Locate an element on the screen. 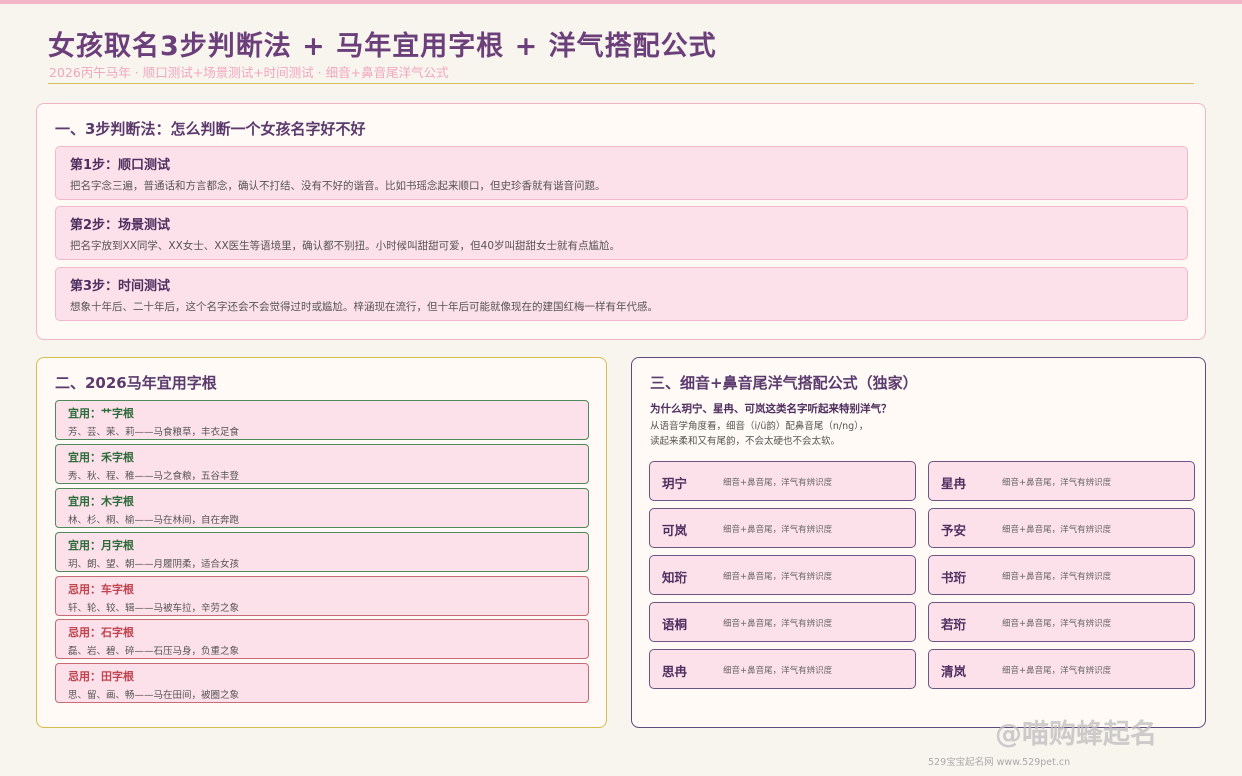  name-card: 可岚 细音+鼻音尾，洋气有辨识度 is located at coordinates (782, 528).